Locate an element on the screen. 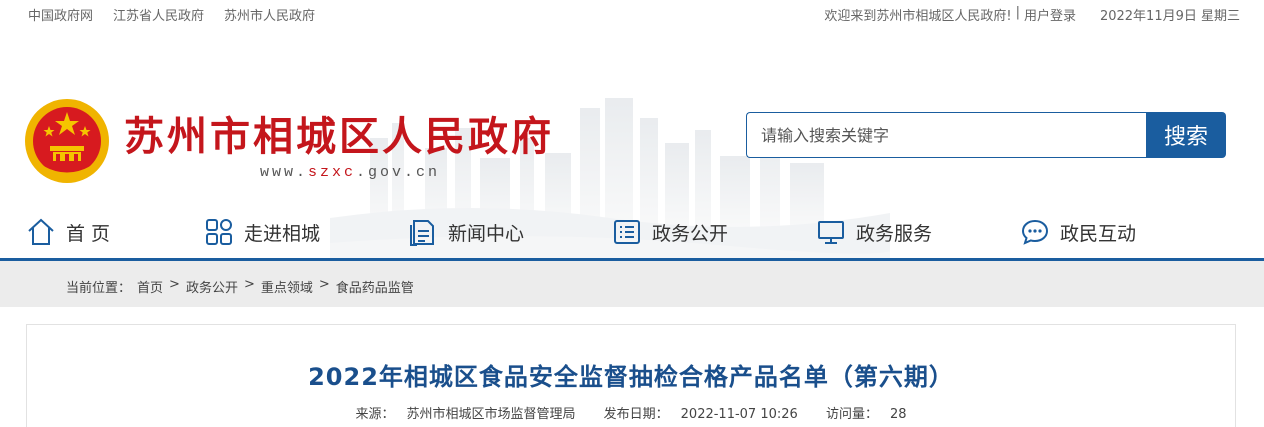 This screenshot has height=427, width=1264. views-field: 访问量： 28 is located at coordinates (866, 414).